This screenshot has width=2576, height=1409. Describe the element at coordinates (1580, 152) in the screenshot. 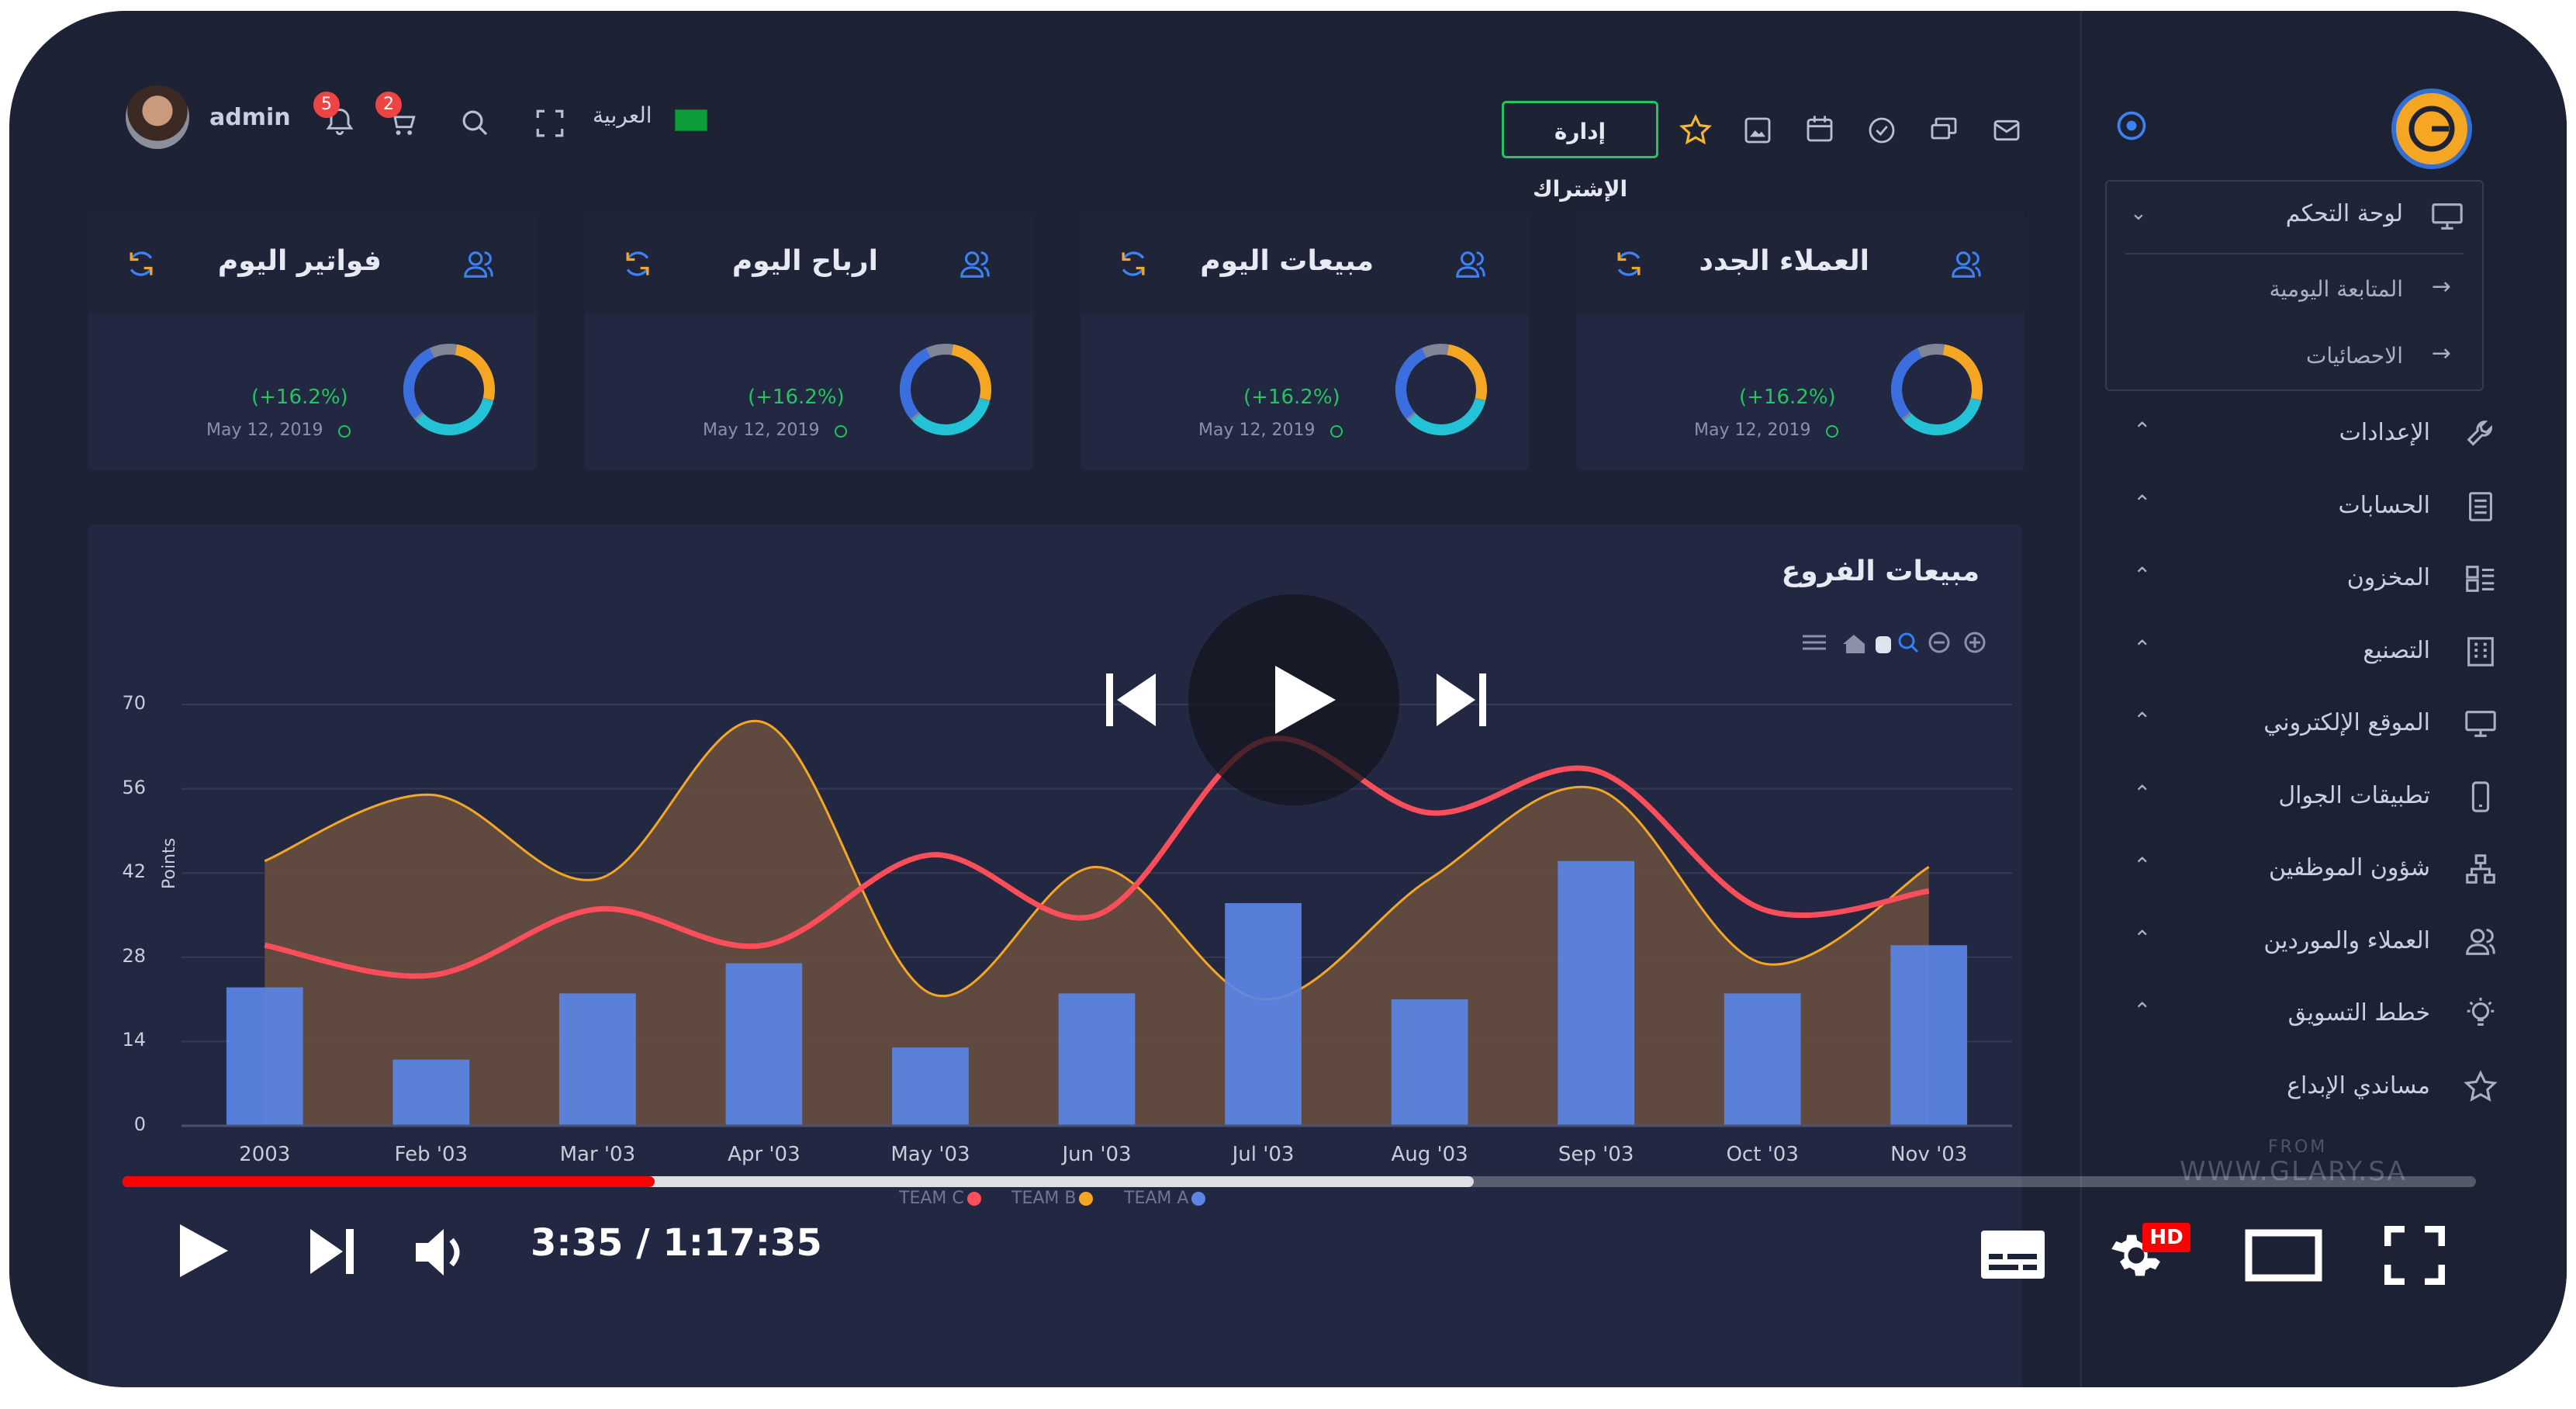

I see `subscription-button: إدارة الإشتراك` at that location.